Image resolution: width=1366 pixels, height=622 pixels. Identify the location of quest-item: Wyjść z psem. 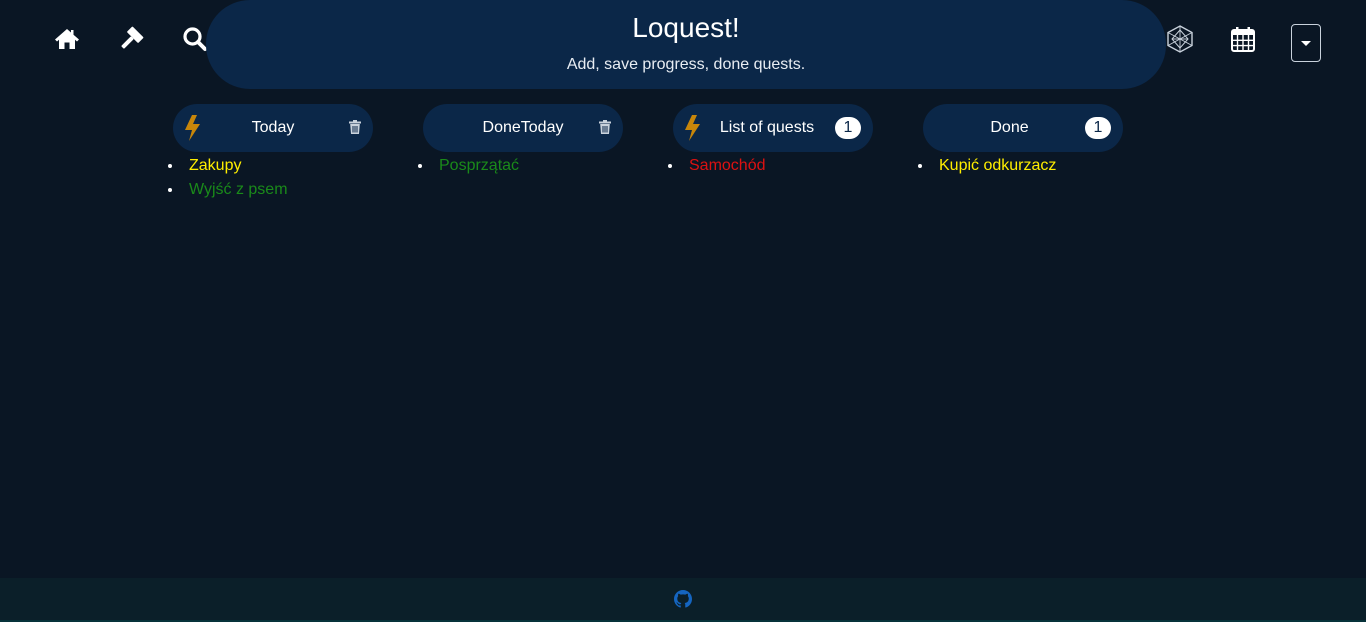
(283, 190).